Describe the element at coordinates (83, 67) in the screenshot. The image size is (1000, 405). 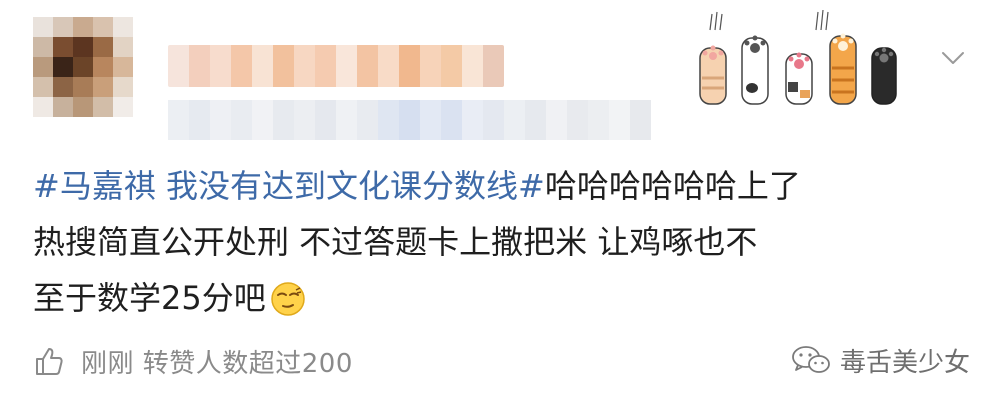
I see `avatar` at that location.